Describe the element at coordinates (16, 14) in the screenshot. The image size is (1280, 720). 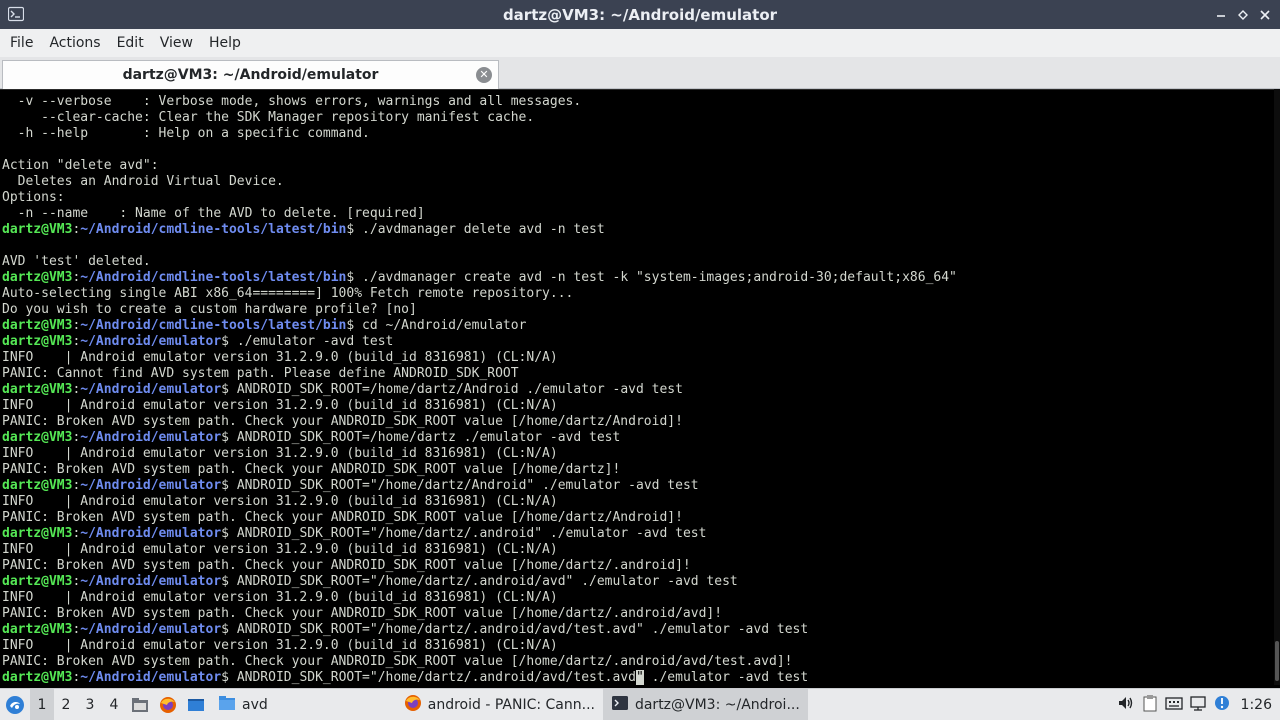
I see `terminal-app-icon` at that location.